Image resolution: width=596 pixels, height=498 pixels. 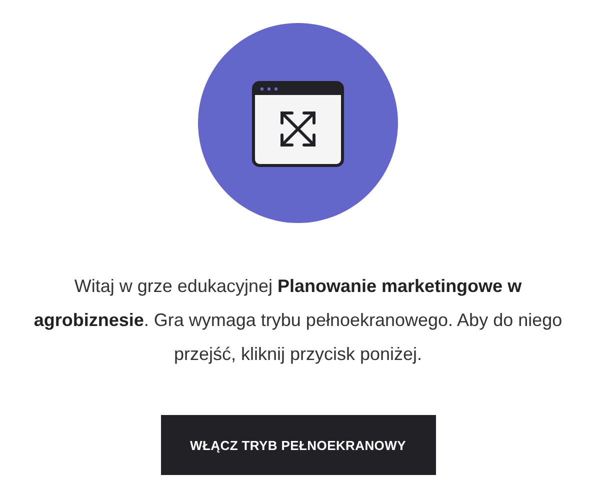 I want to click on fullscreen-window-icon, so click(x=298, y=123).